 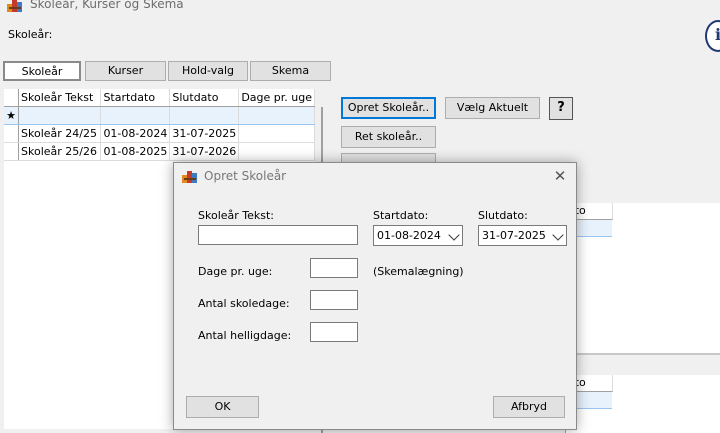 What do you see at coordinates (334, 300) in the screenshot?
I see `antal-skoledage-field` at bounding box center [334, 300].